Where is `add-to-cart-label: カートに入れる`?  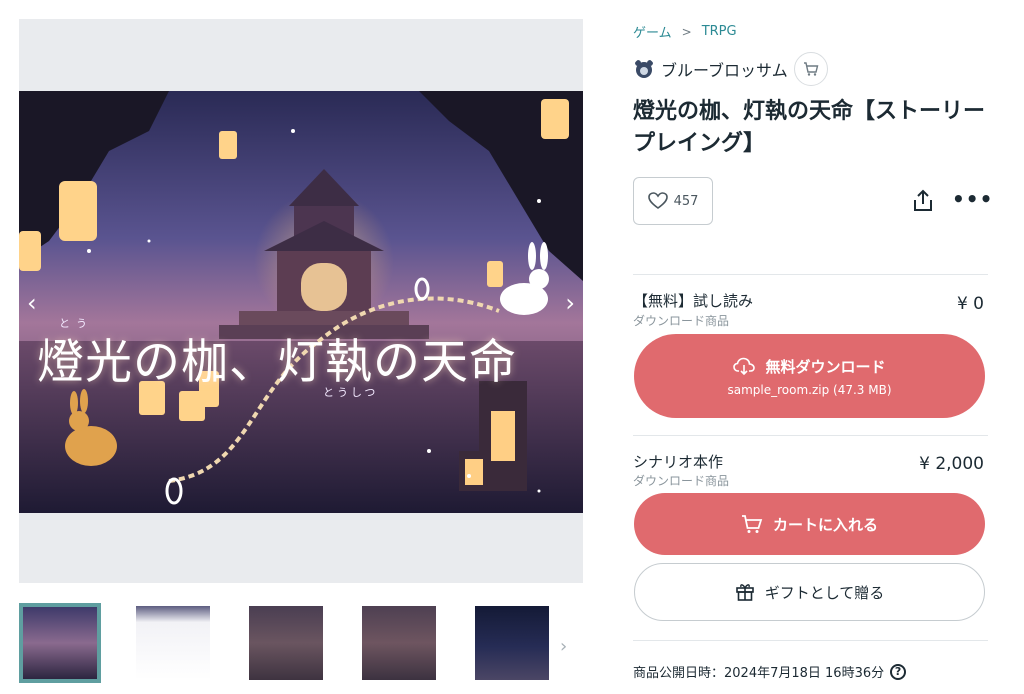
add-to-cart-label: カートに入れる is located at coordinates (825, 524).